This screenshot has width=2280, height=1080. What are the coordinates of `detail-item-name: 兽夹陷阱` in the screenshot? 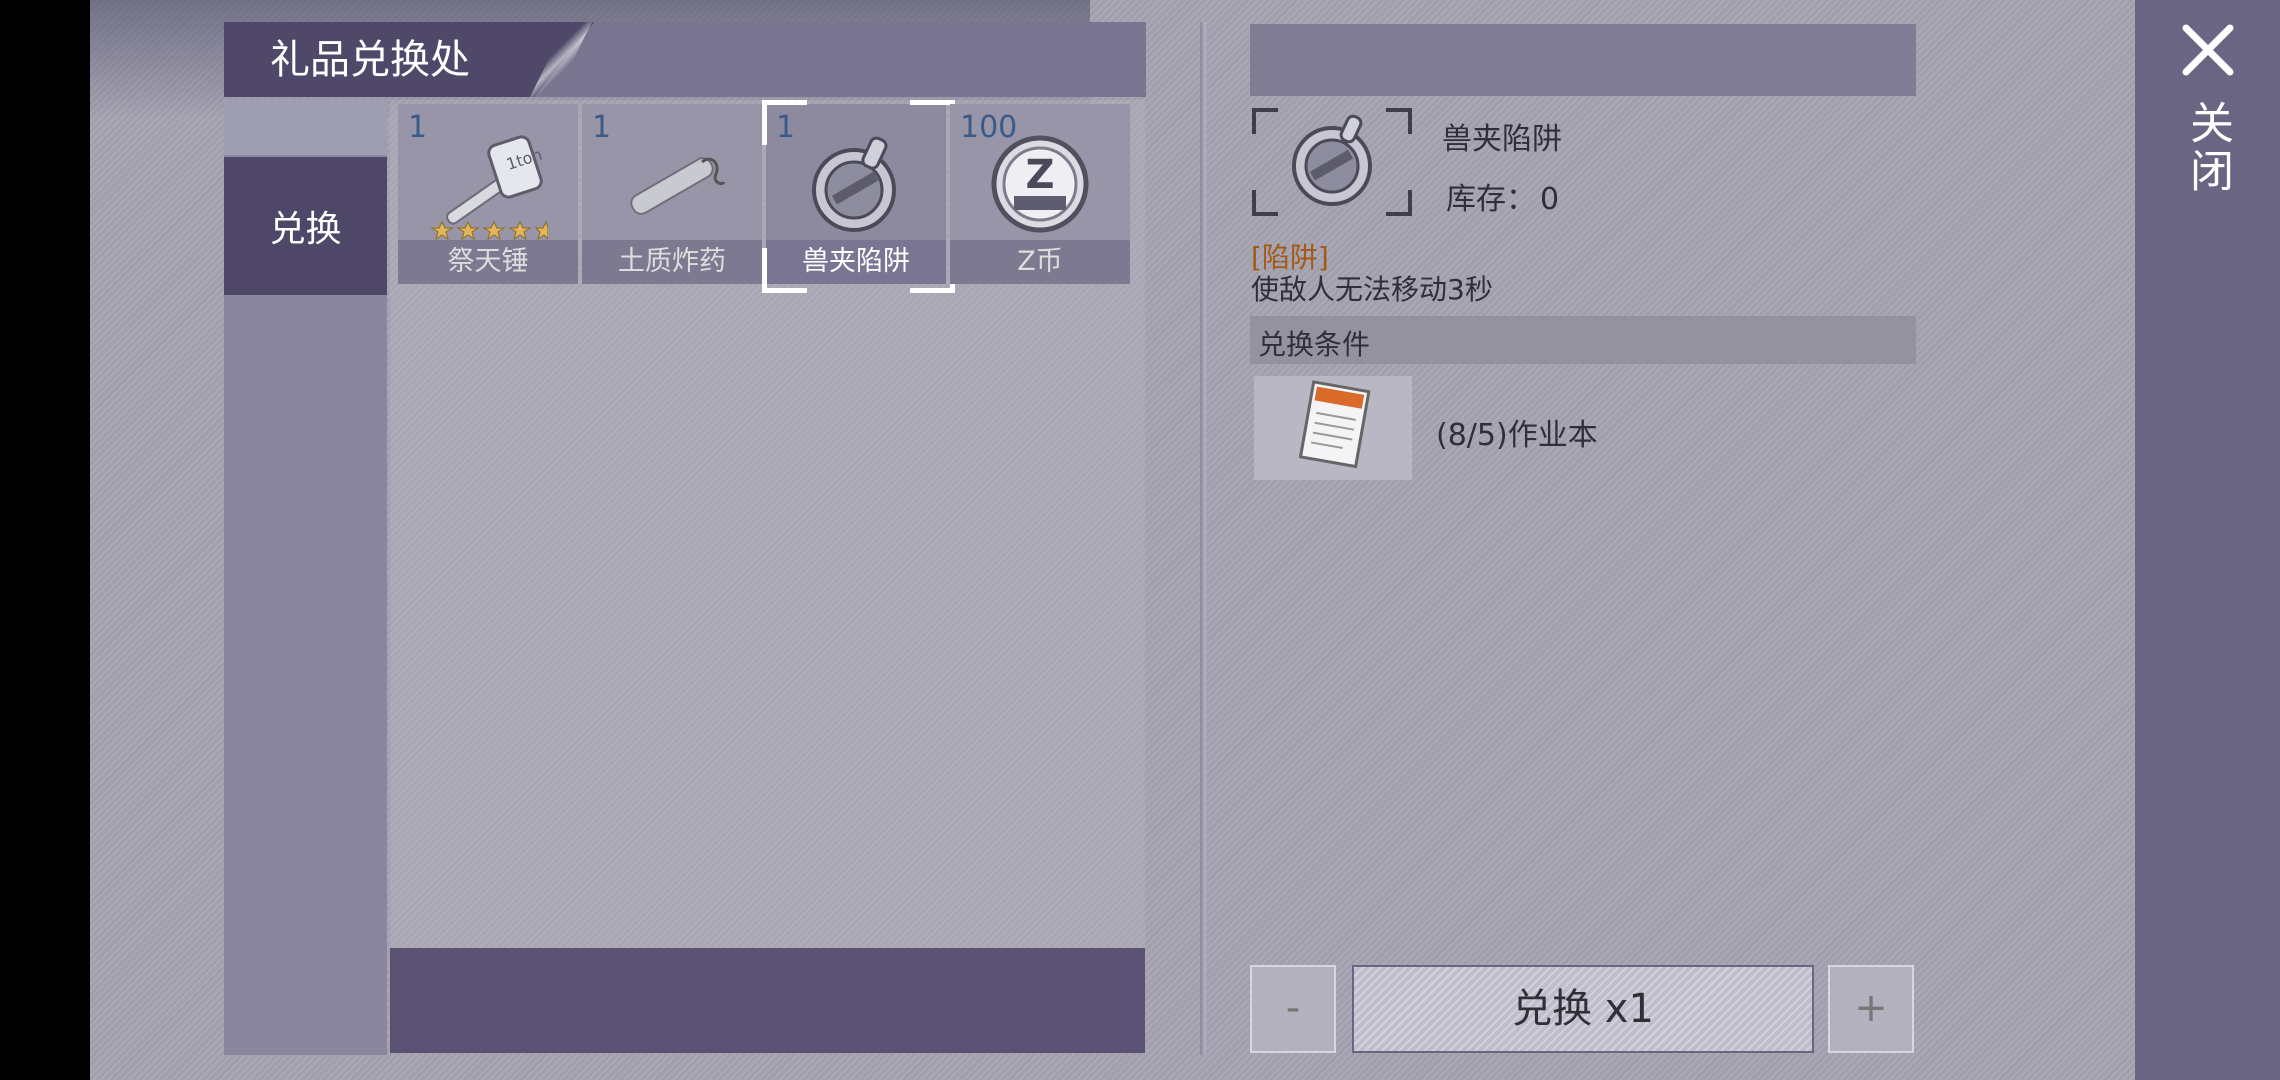 It's located at (1502, 139).